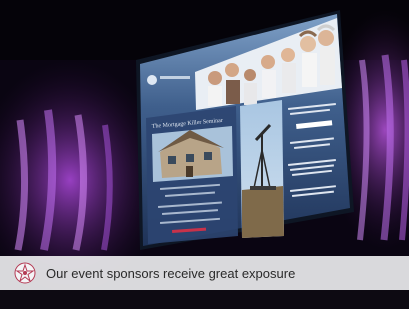  I want to click on seal-icon, so click(25, 273).